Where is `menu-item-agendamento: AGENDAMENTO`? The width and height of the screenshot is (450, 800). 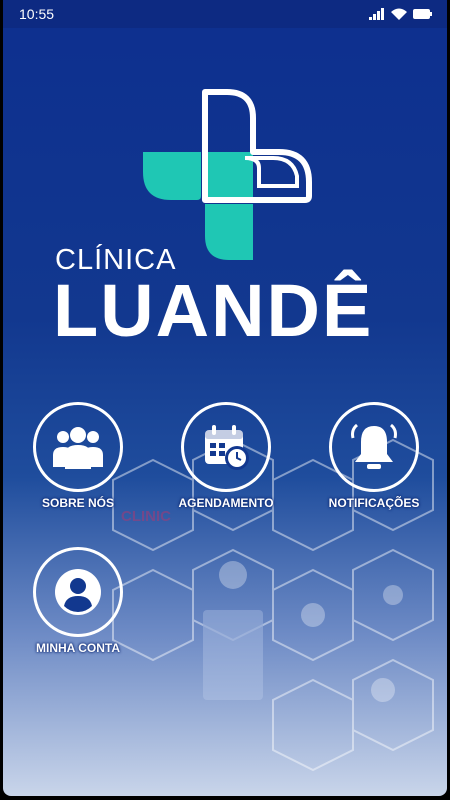 menu-item-agendamento: AGENDAMENTO is located at coordinates (226, 456).